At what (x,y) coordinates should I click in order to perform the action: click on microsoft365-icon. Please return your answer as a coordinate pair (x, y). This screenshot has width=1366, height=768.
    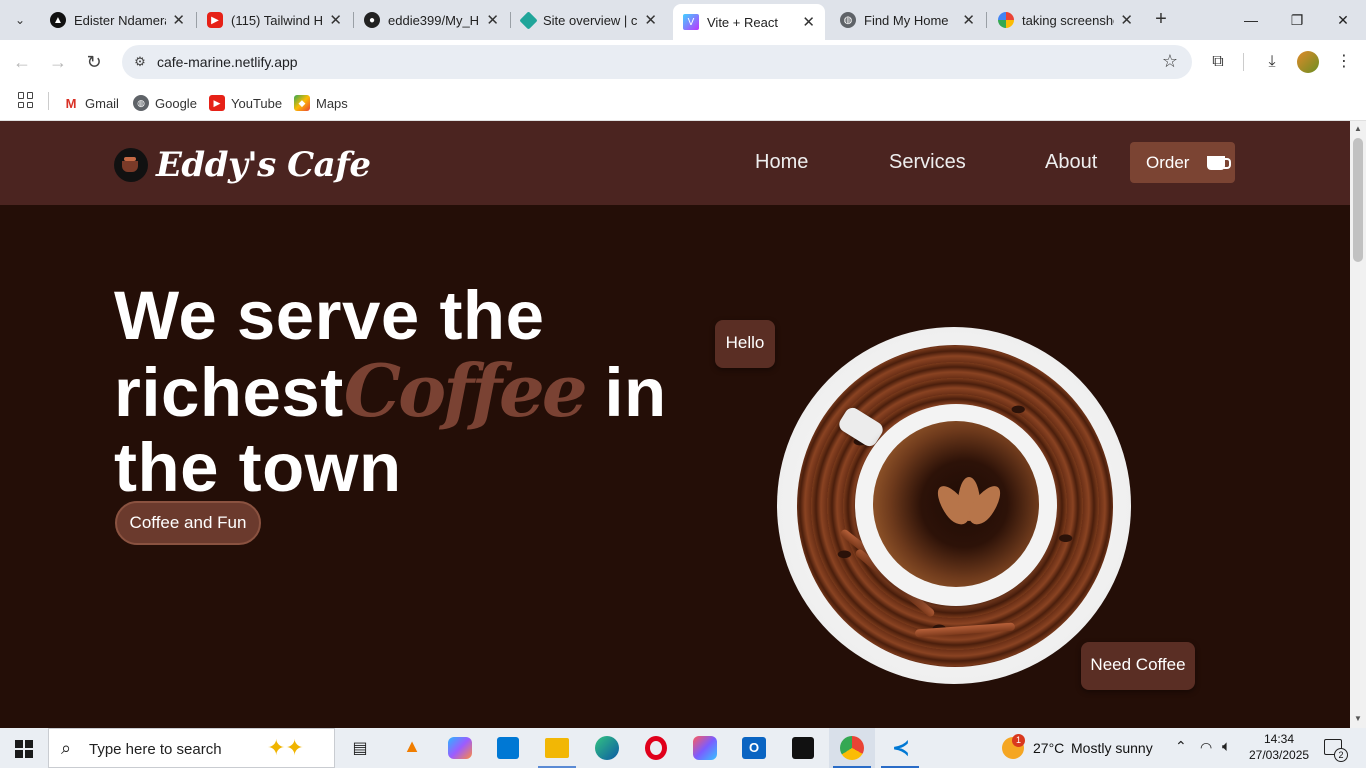
    Looking at the image, I should click on (705, 748).